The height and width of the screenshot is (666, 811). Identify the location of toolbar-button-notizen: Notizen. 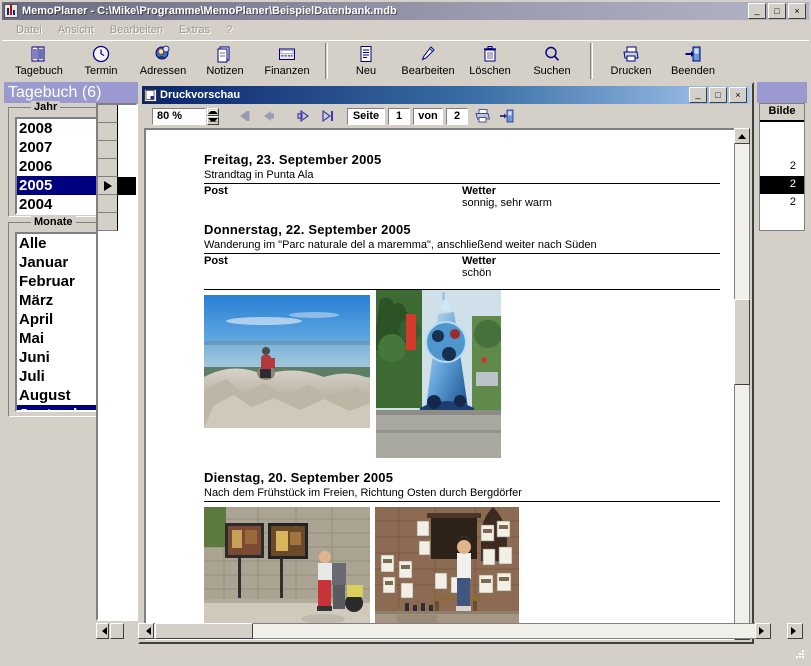
(225, 61).